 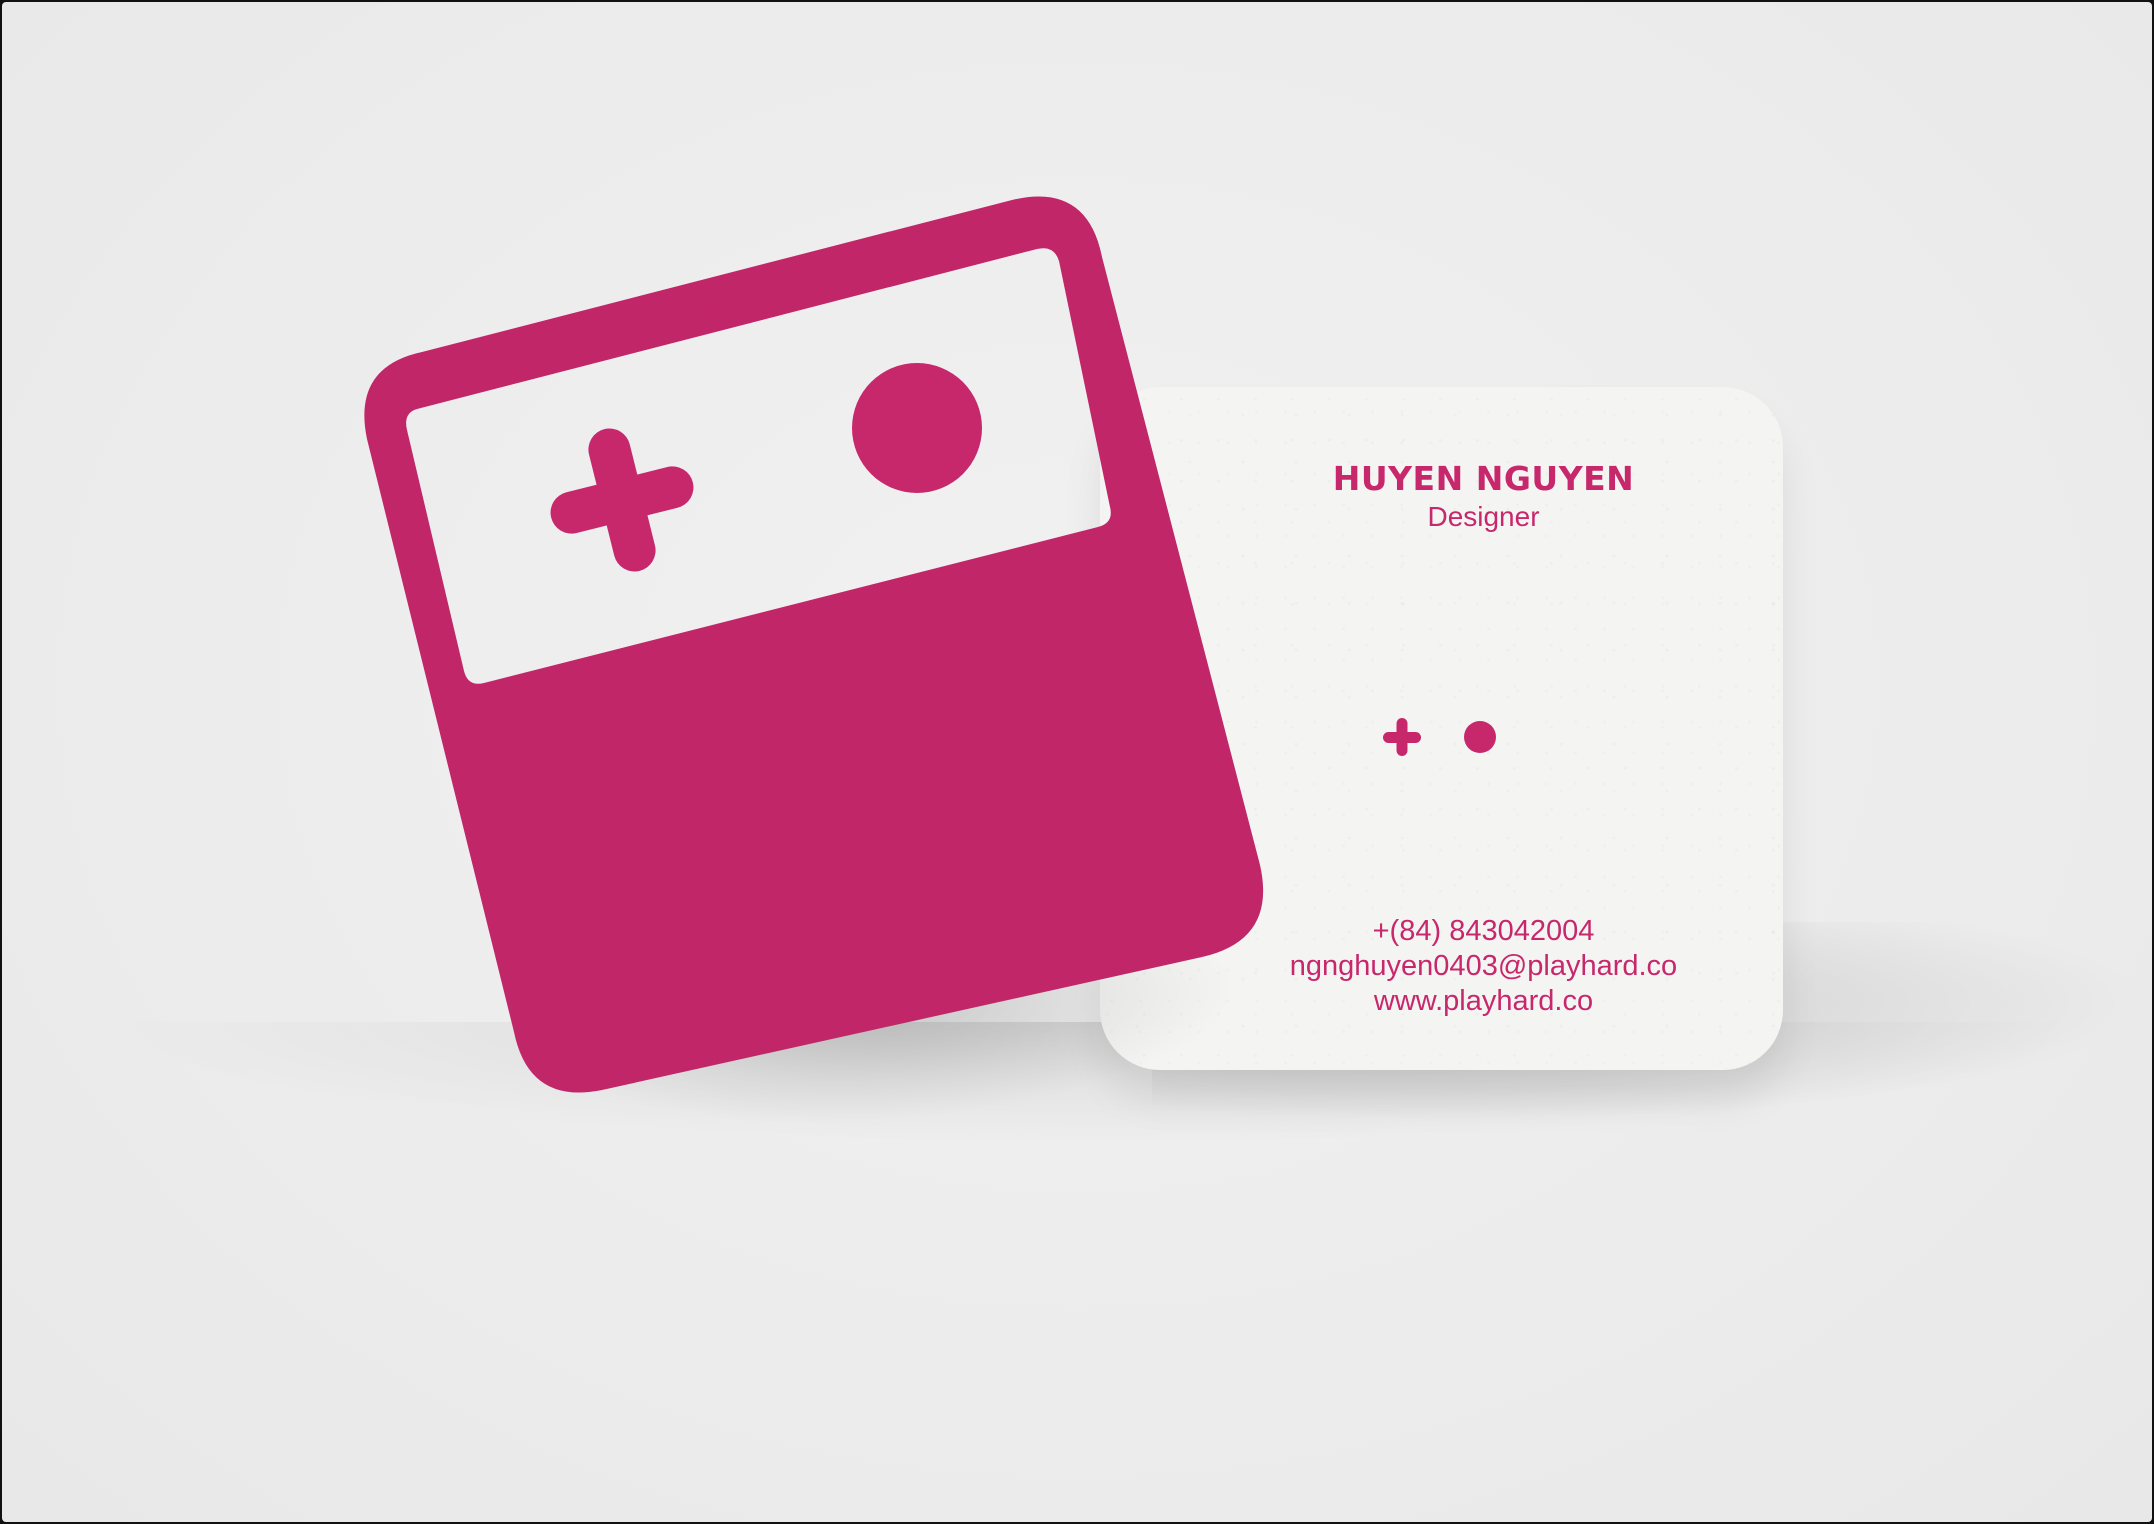 What do you see at coordinates (1483, 931) in the screenshot?
I see `card-phone: +(84) 843042004` at bounding box center [1483, 931].